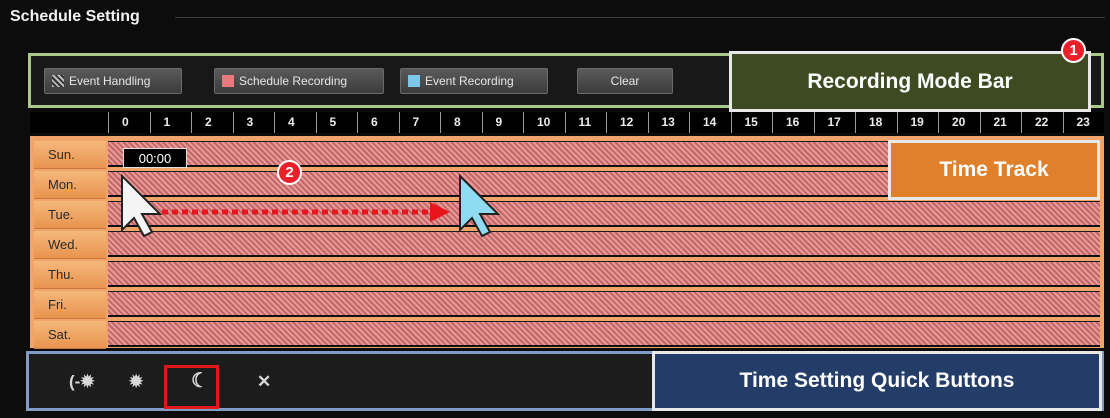  Describe the element at coordinates (440, 212) in the screenshot. I see `drag-arrow-head-icon` at that location.